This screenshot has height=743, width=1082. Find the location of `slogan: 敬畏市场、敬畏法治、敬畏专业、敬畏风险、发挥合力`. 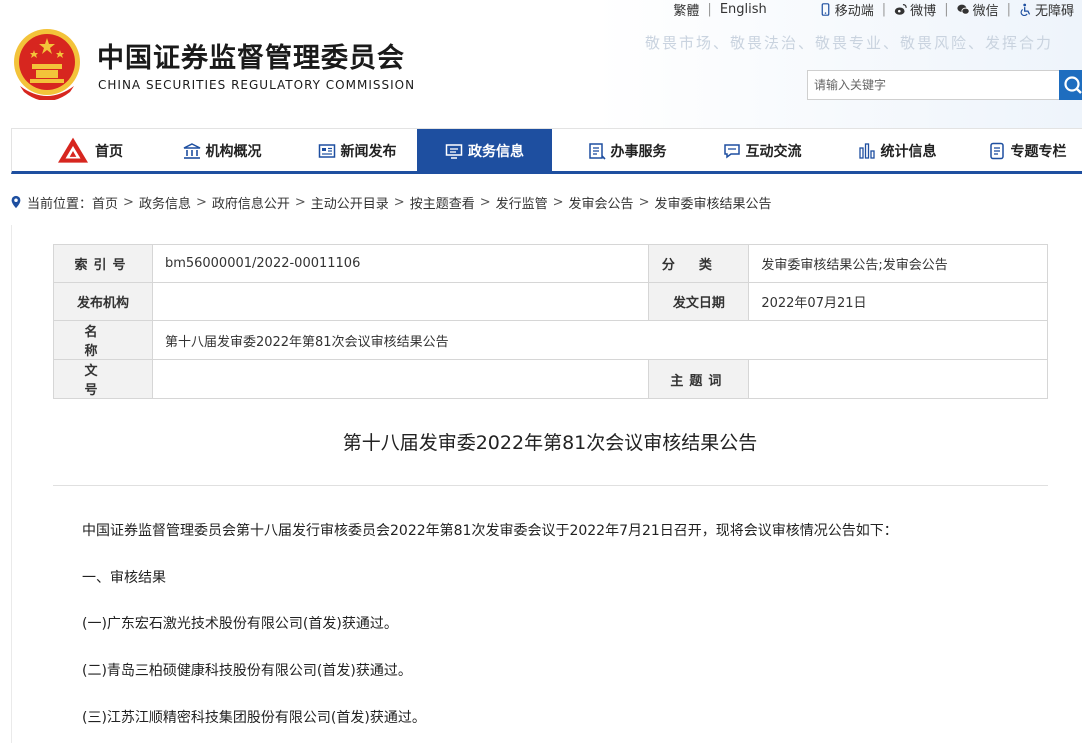

slogan: 敬畏市场、敬畏法治、敬畏专业、敬畏风险、发挥合力 is located at coordinates (849, 43).